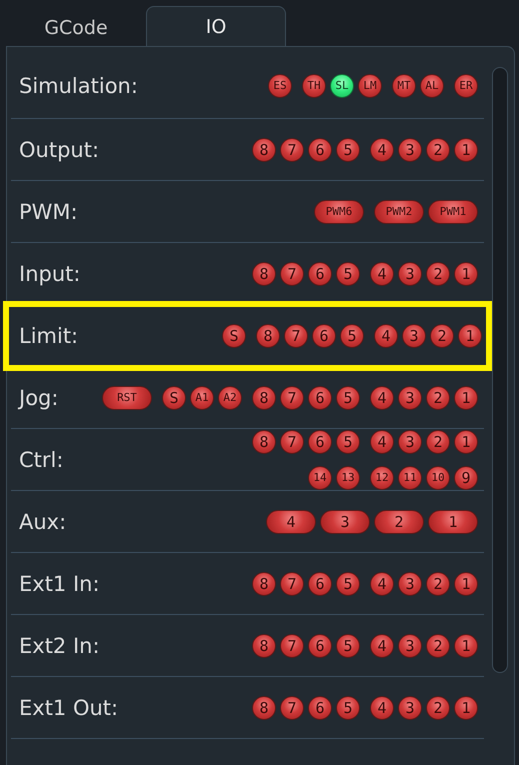  What do you see at coordinates (48, 212) in the screenshot?
I see `row-label: PWM:` at bounding box center [48, 212].